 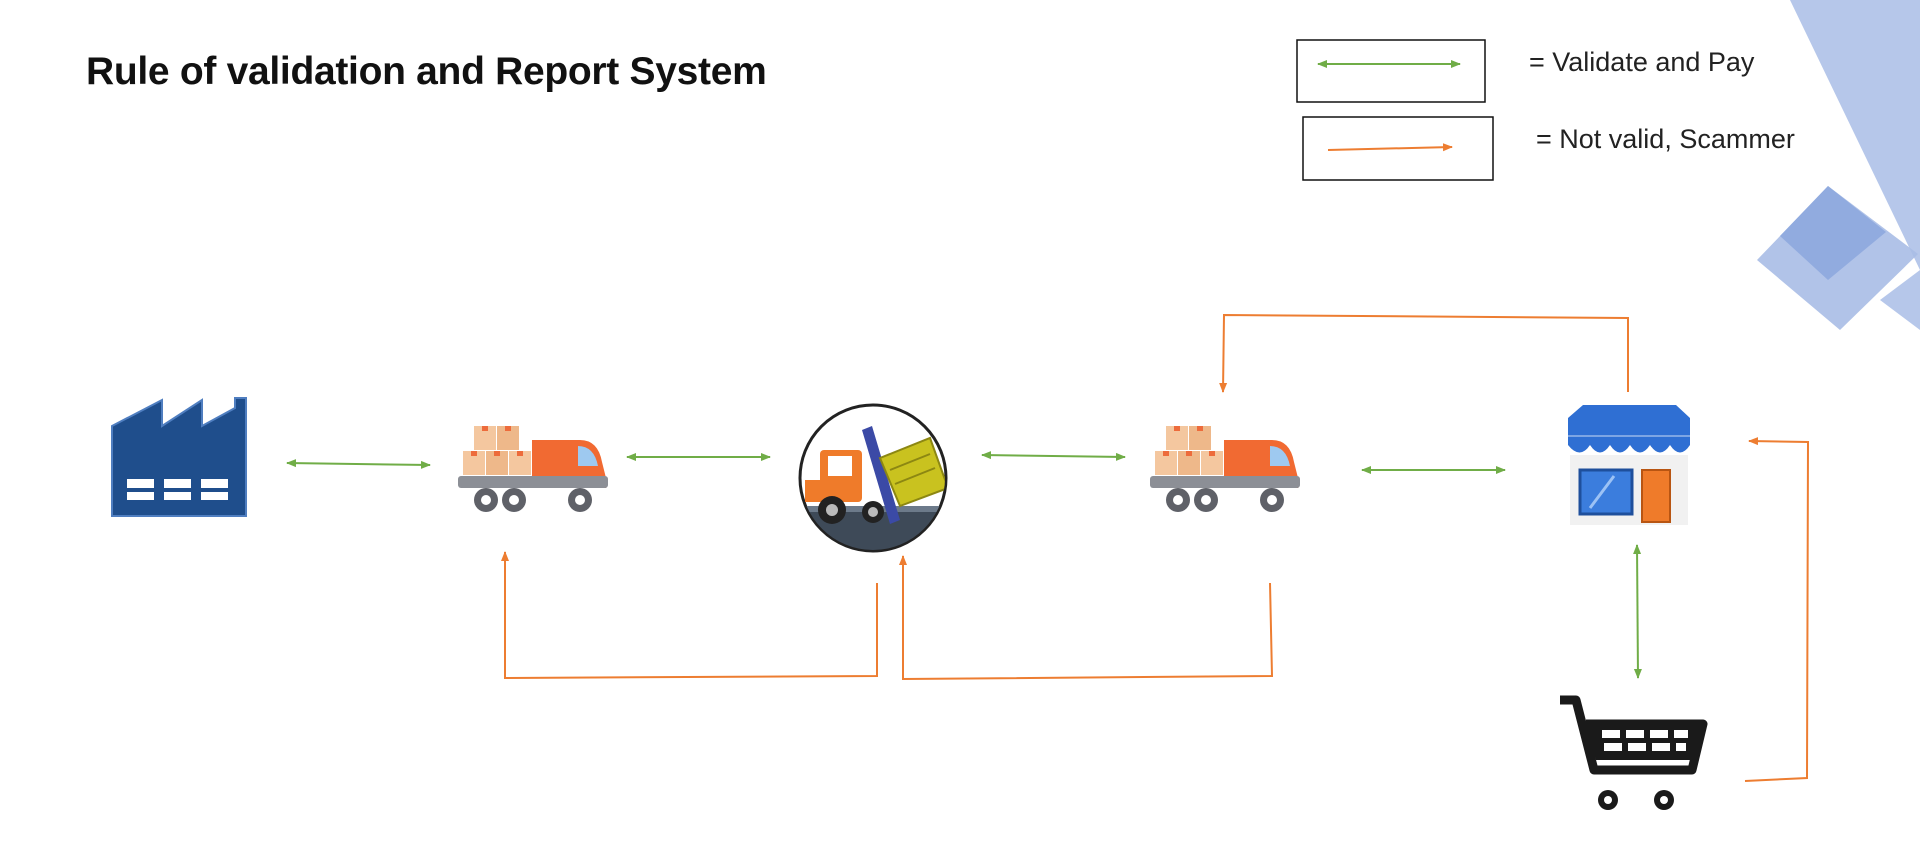 What do you see at coordinates (426, 71) in the screenshot?
I see `page-title: Rule of validation and Report System` at bounding box center [426, 71].